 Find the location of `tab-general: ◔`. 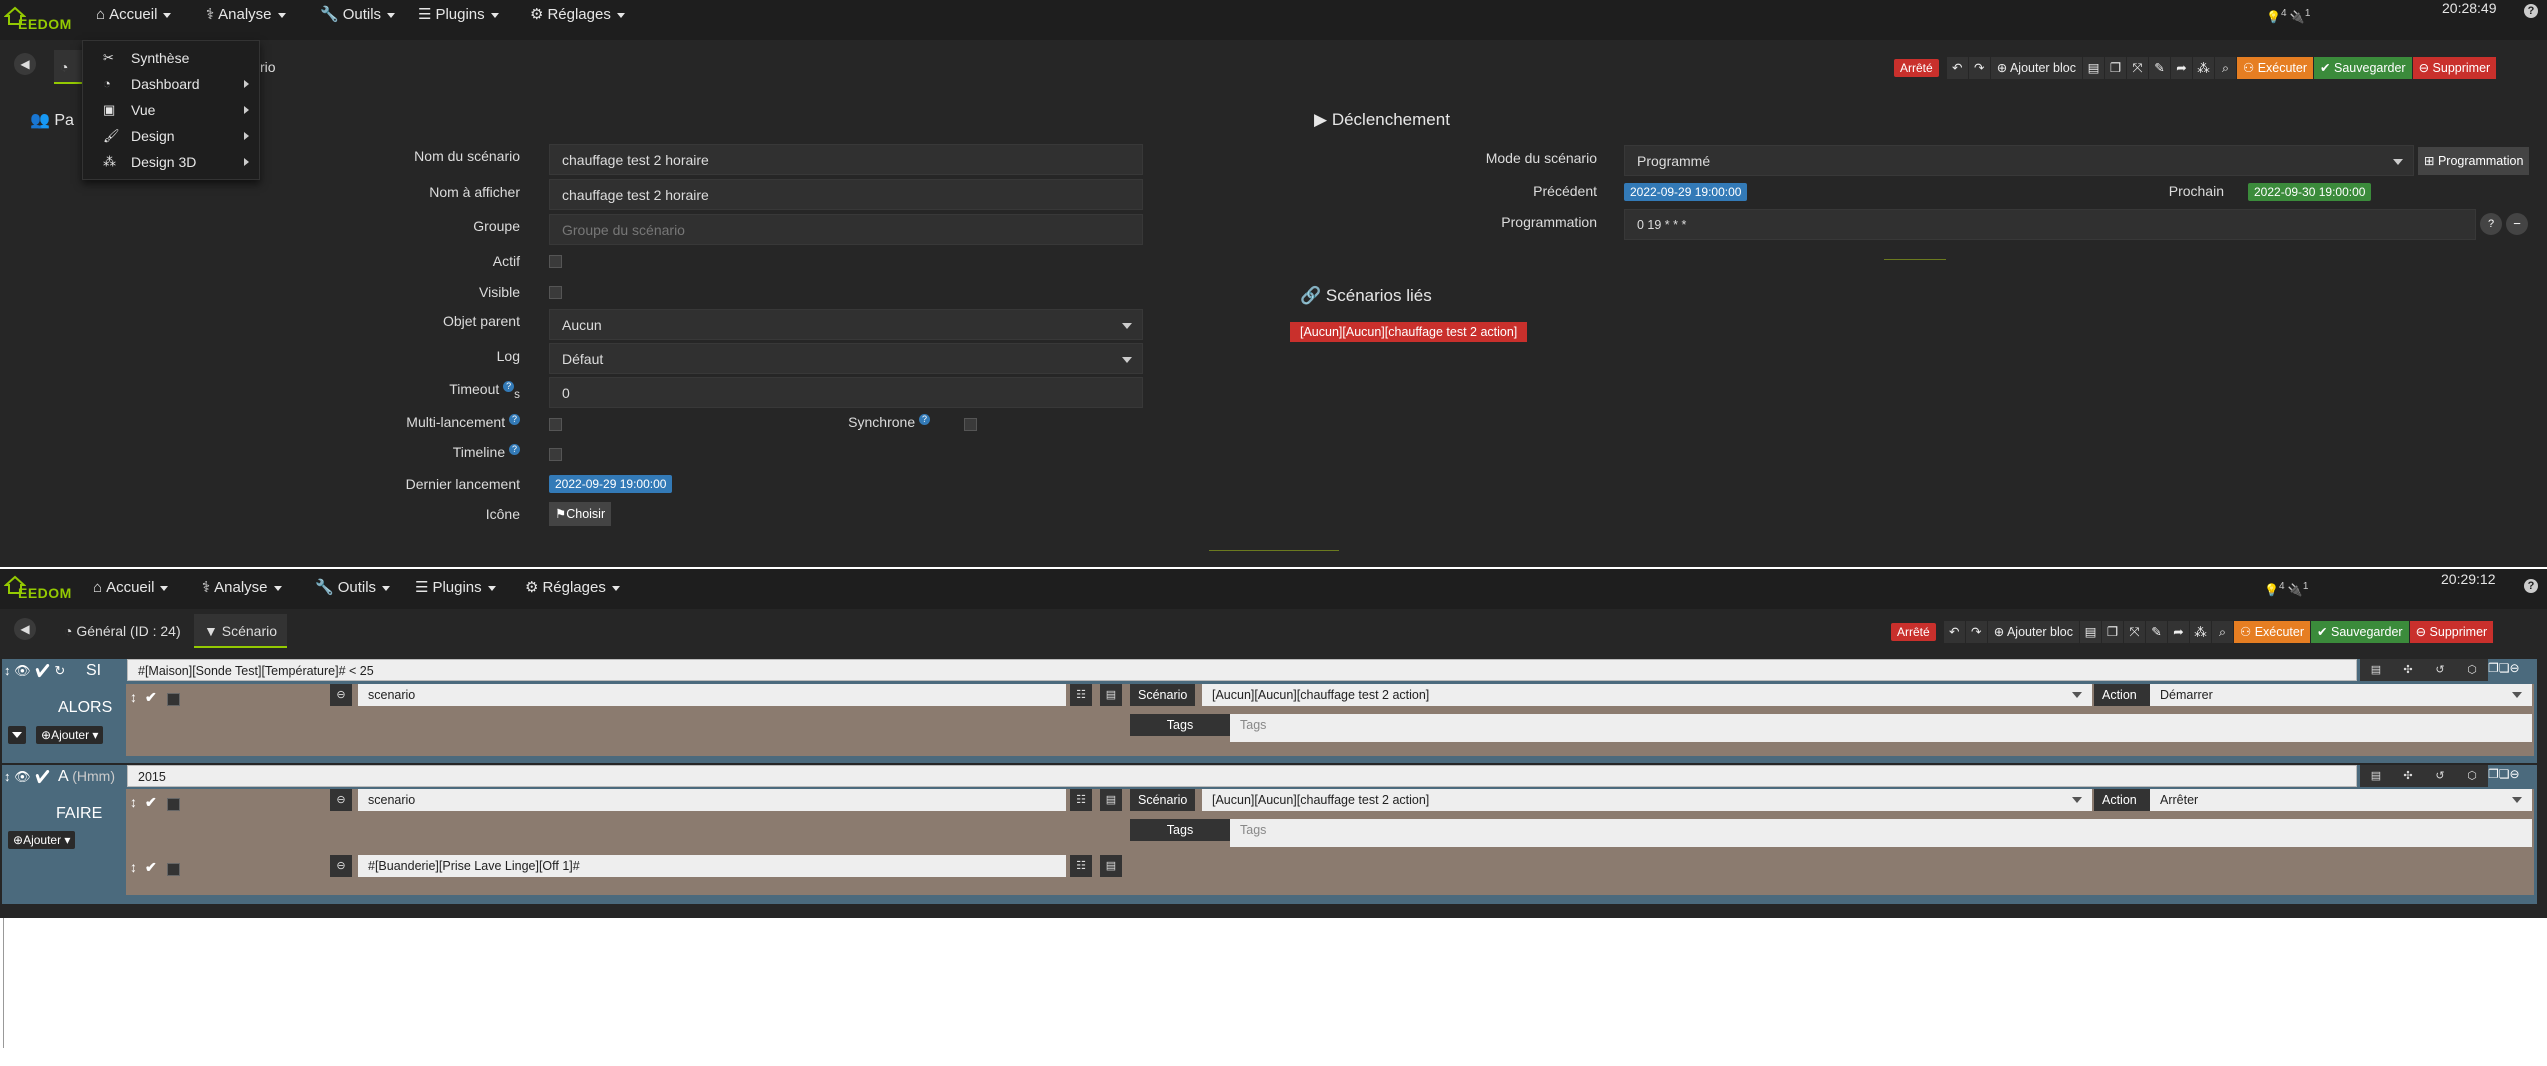

tab-general: ◔ is located at coordinates (69, 67).